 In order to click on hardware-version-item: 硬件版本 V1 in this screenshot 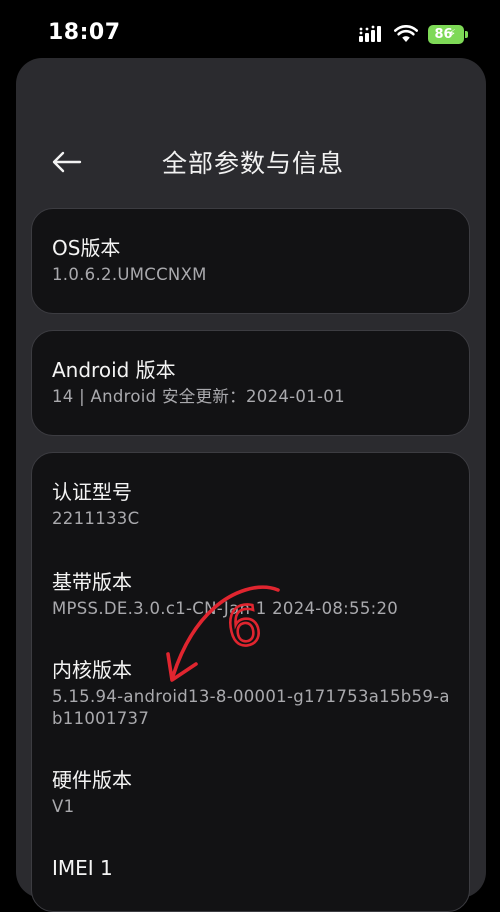, I will do `click(252, 792)`.